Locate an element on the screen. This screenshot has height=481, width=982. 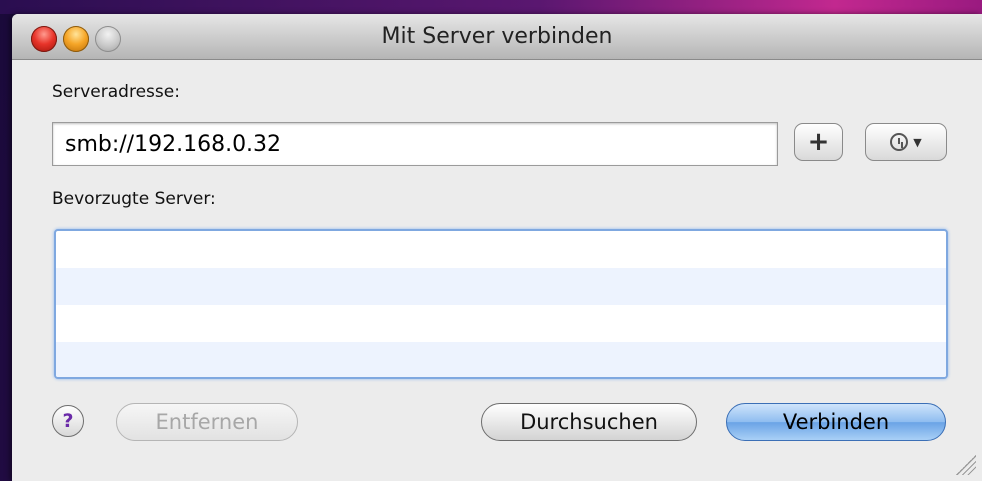
window-title: Mit Server verbinden is located at coordinates (497, 36).